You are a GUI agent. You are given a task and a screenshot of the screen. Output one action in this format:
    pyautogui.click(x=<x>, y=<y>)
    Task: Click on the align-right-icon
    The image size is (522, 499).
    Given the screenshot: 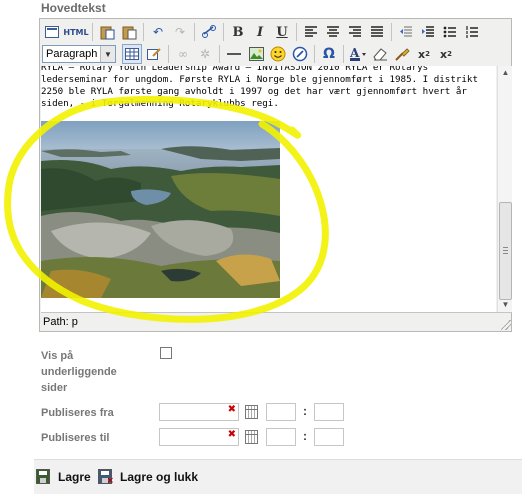 What is the action you would take?
    pyautogui.click(x=355, y=32)
    